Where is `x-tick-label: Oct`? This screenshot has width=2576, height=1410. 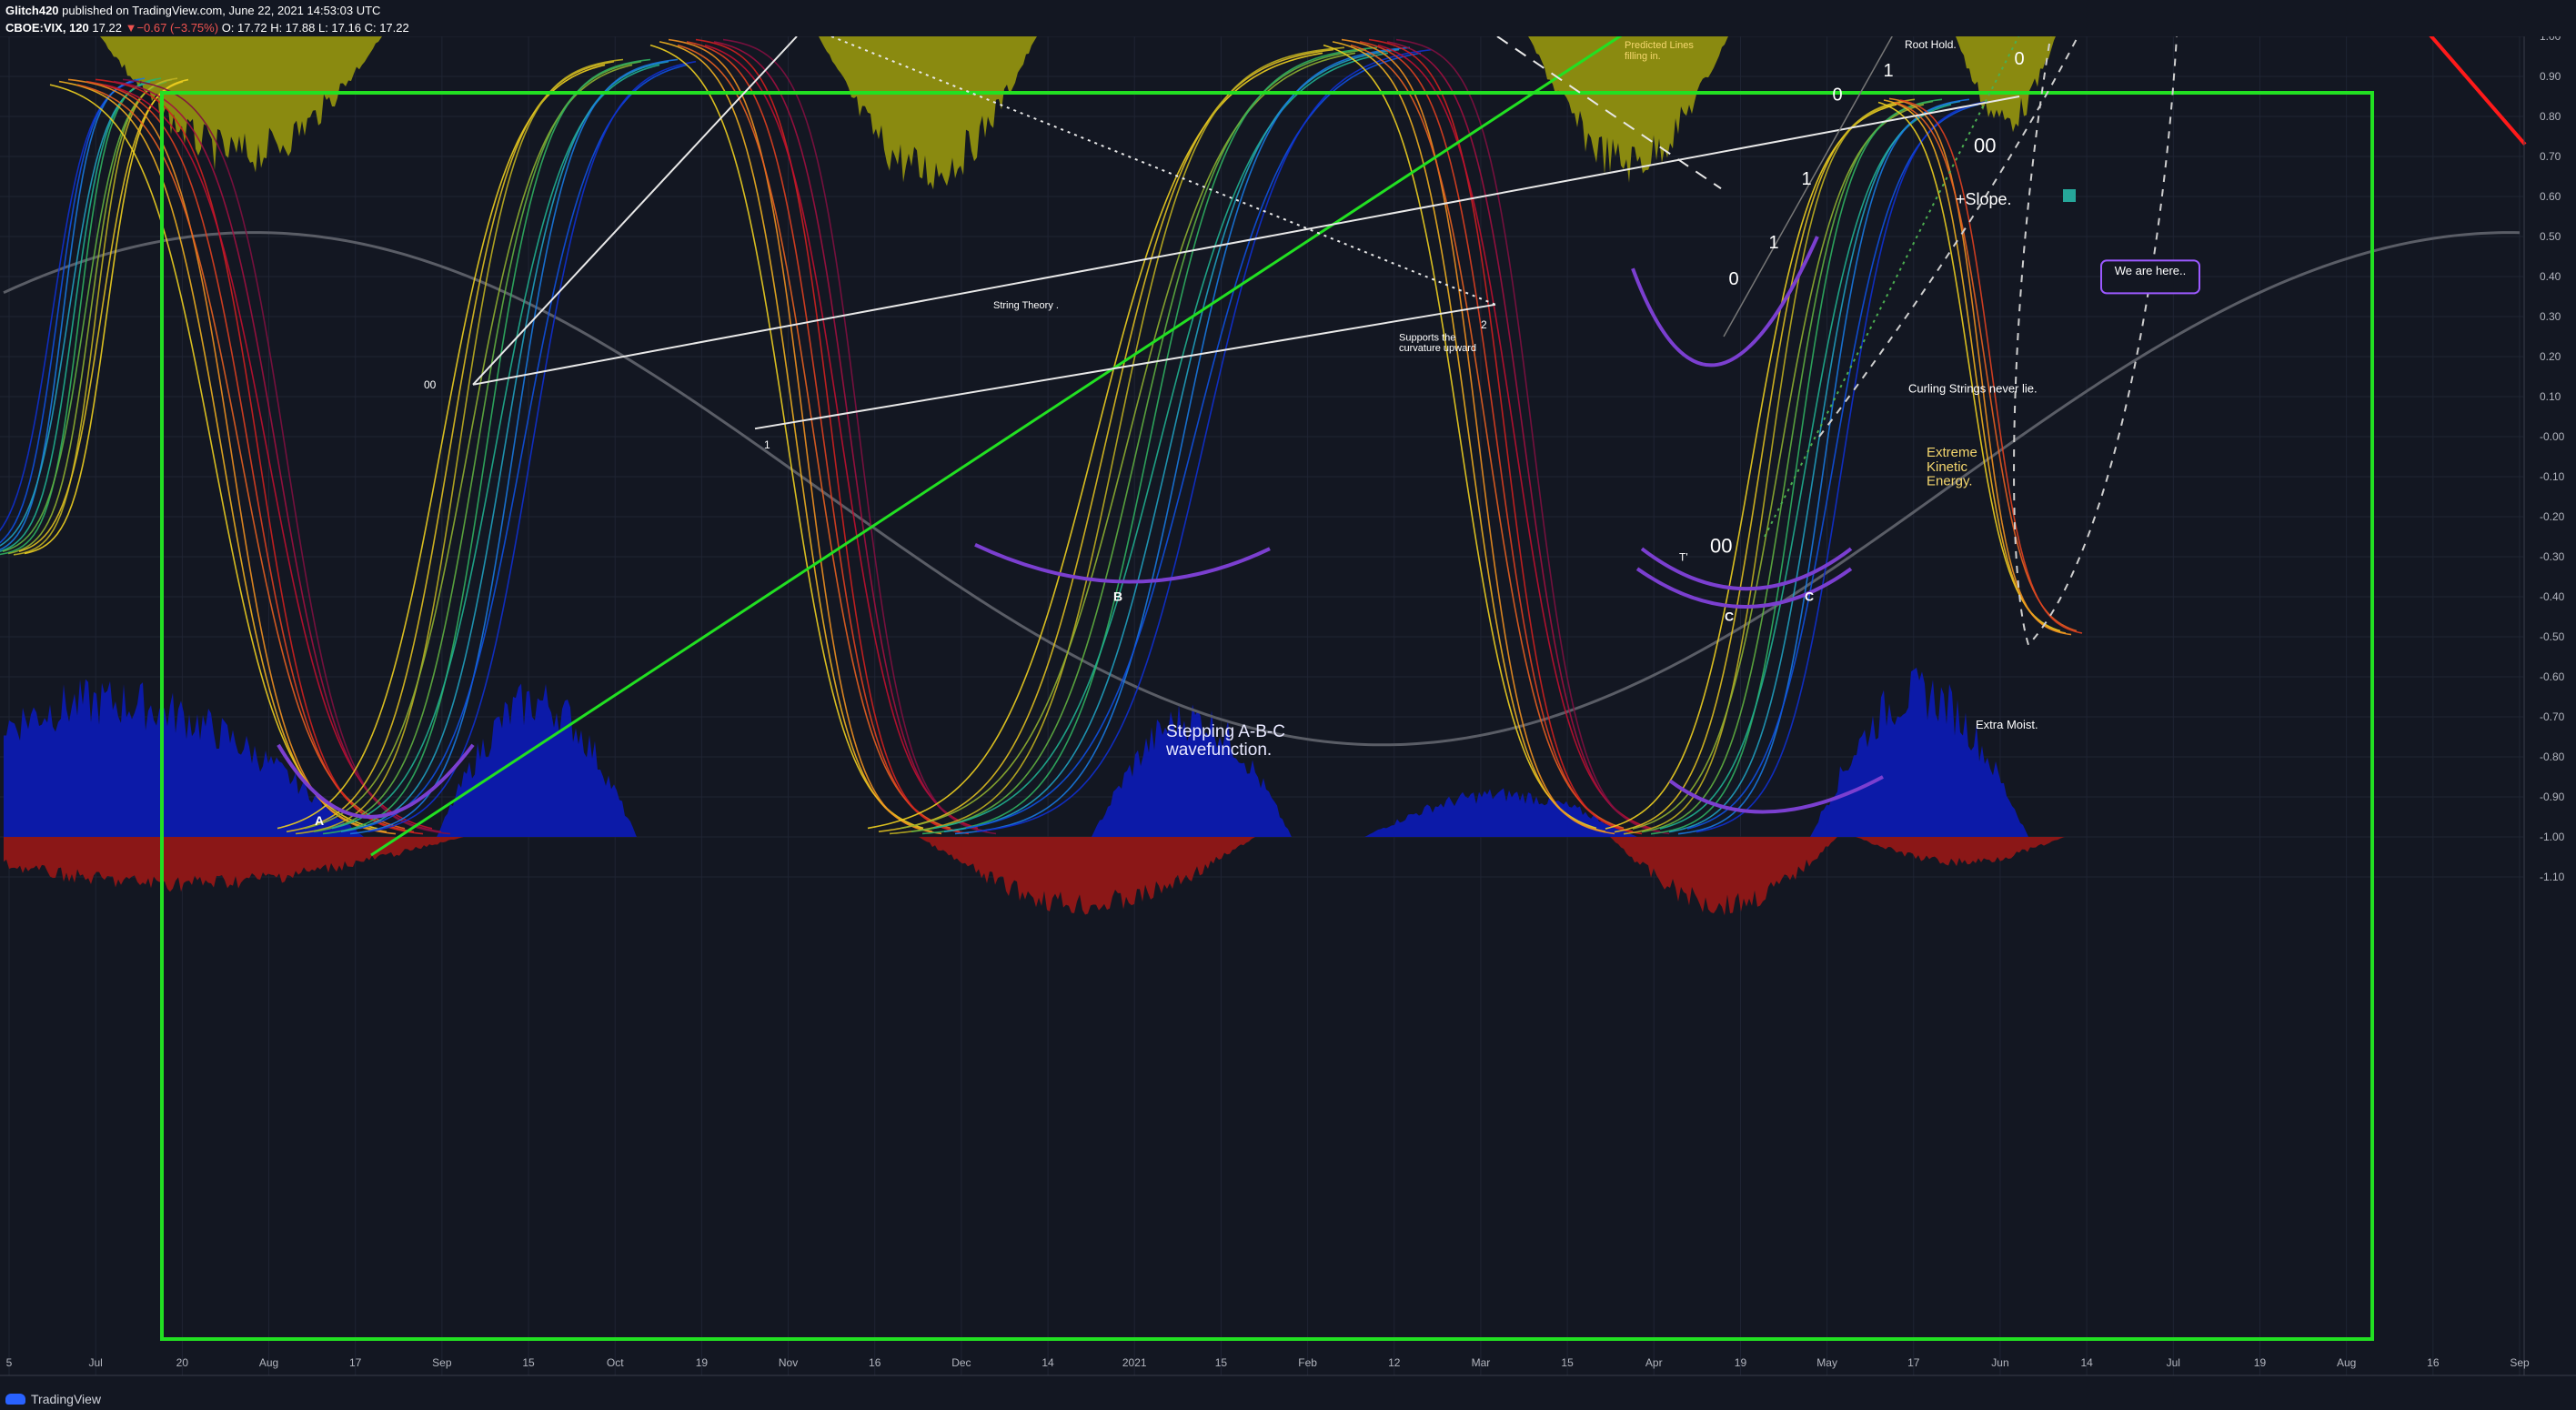 x-tick-label: Oct is located at coordinates (615, 1362).